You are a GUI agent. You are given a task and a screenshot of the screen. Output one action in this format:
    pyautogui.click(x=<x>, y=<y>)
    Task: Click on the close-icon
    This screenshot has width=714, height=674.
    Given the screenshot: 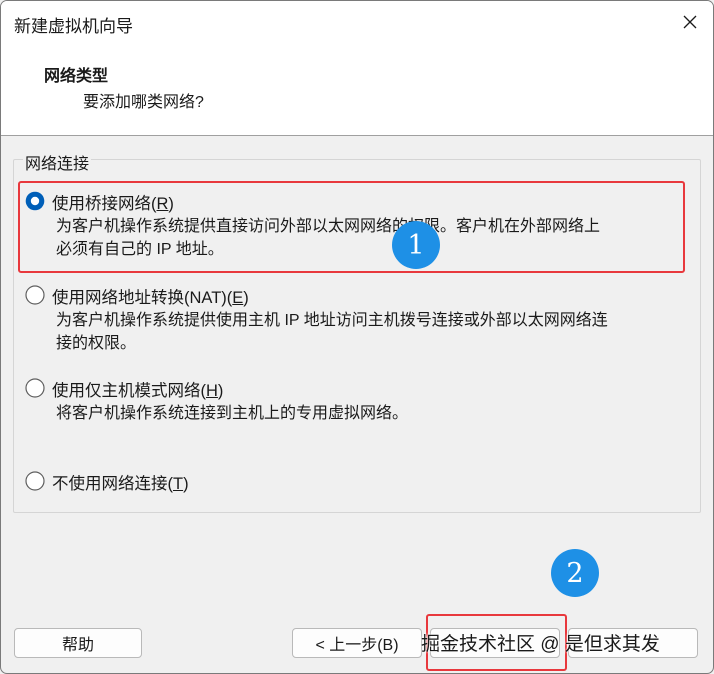 What is the action you would take?
    pyautogui.click(x=690, y=22)
    